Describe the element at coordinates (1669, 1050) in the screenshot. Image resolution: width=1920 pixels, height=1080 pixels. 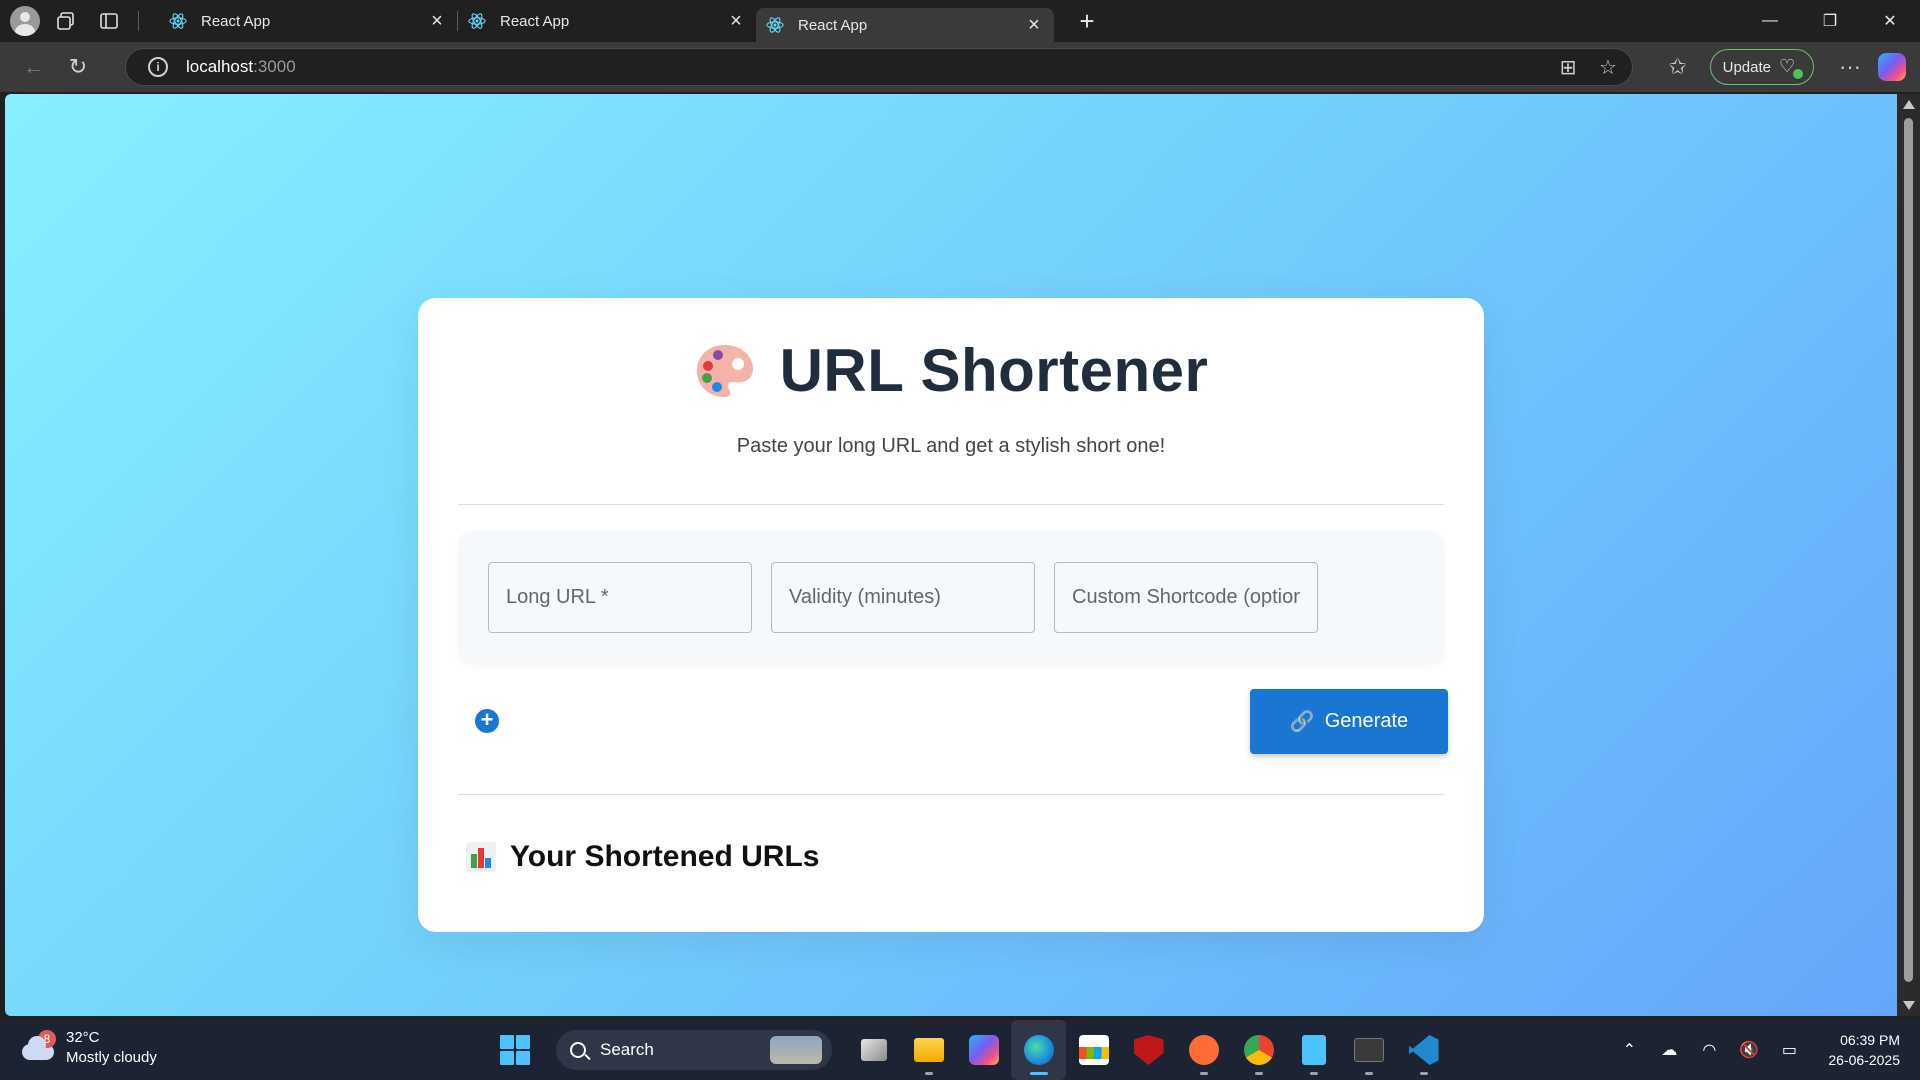
I see `onedrive-icon: ☁` at that location.